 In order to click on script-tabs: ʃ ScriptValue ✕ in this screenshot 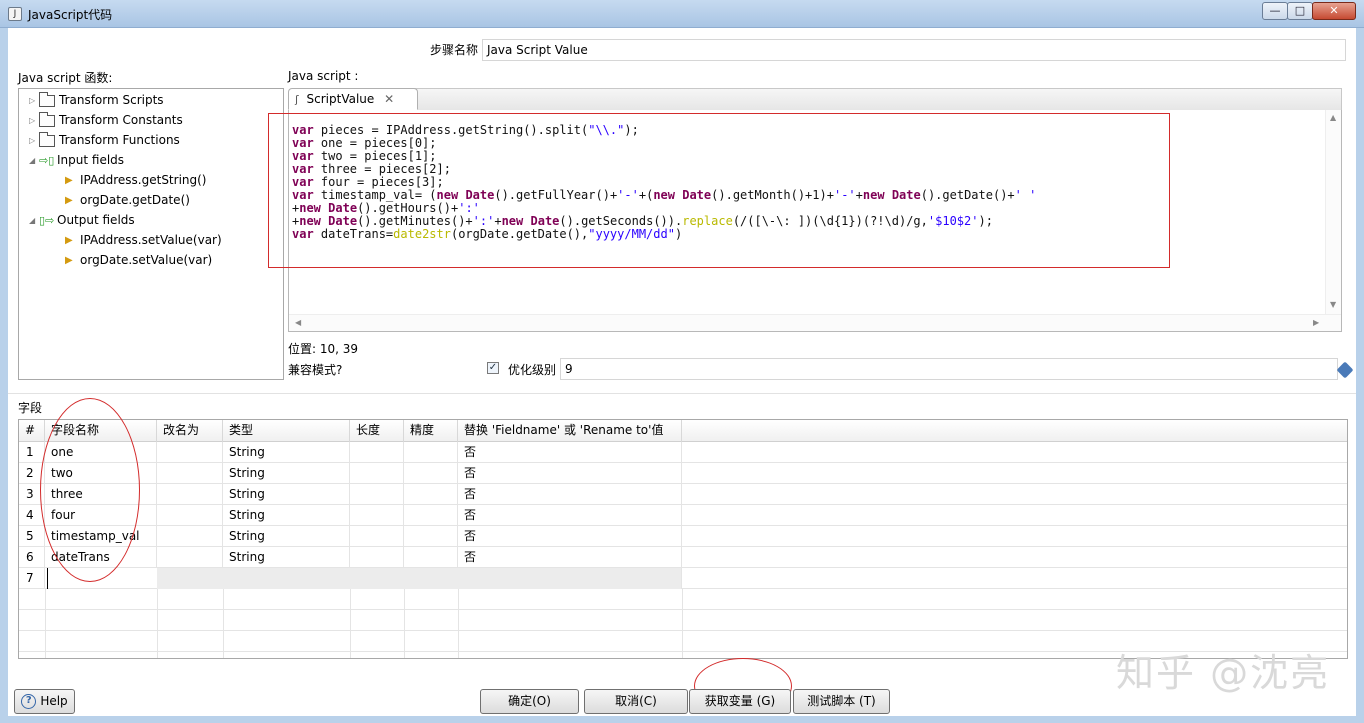, I will do `click(815, 99)`.